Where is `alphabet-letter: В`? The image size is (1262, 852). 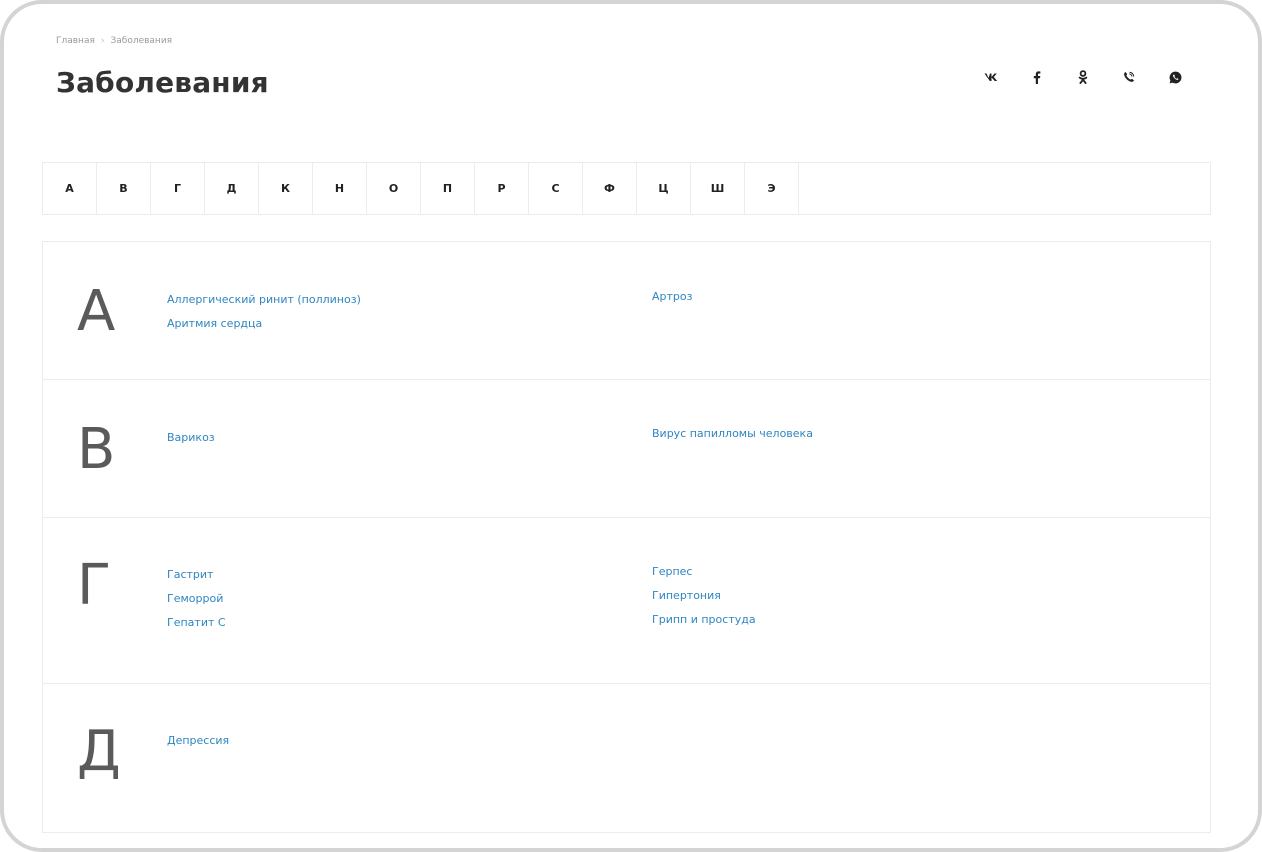
alphabet-letter: В is located at coordinates (124, 188).